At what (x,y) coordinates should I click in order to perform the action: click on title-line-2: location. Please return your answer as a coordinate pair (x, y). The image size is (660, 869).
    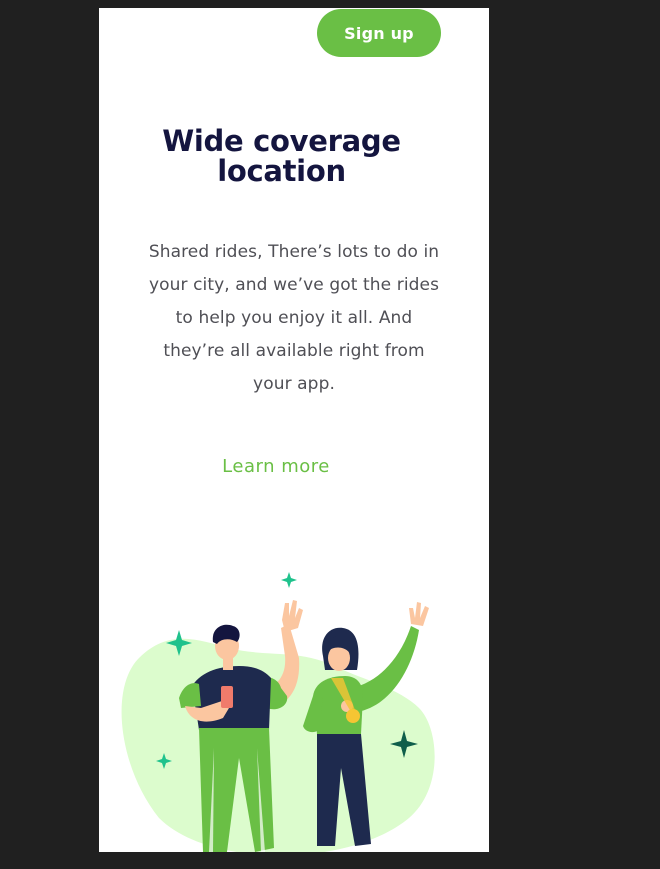
    Looking at the image, I should click on (281, 171).